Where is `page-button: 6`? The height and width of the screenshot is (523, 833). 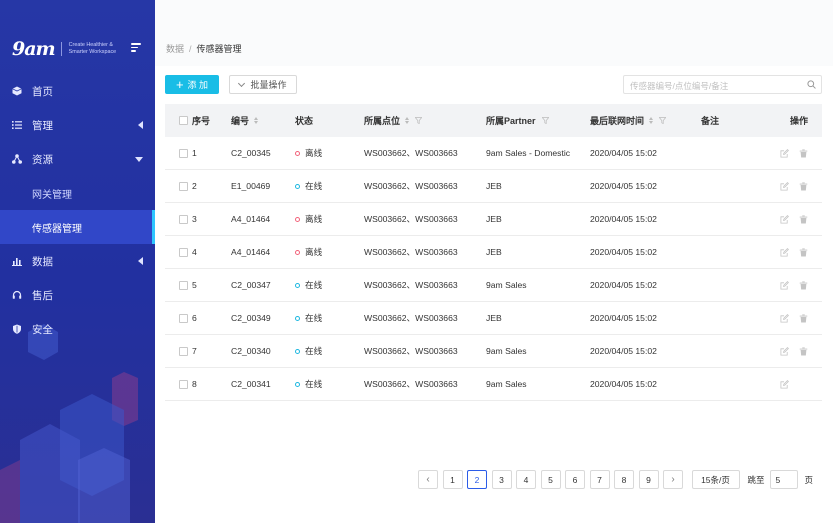
page-button: 6 is located at coordinates (575, 479).